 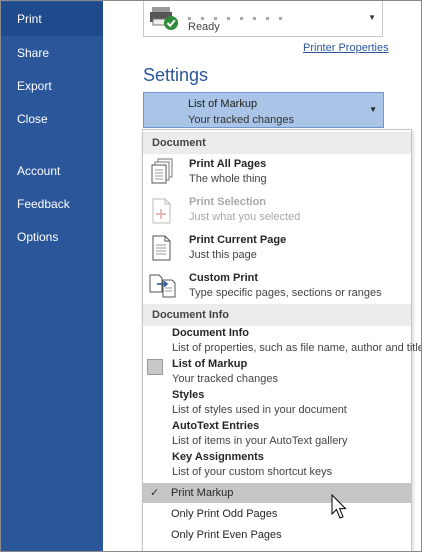 I want to click on selected-indicator, so click(x=155, y=367).